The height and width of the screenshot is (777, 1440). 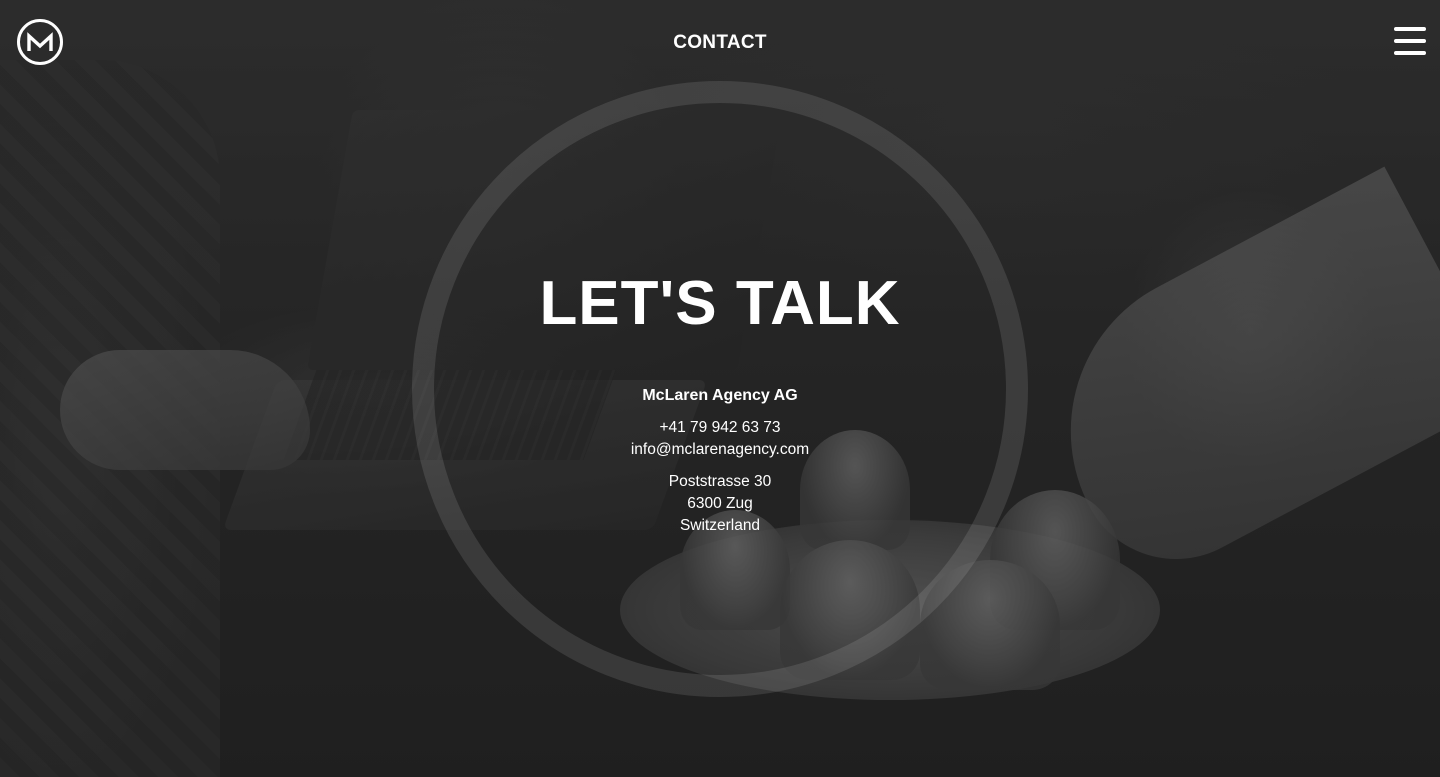 What do you see at coordinates (720, 428) in the screenshot?
I see `phone-link: +41 79 942 63 73` at bounding box center [720, 428].